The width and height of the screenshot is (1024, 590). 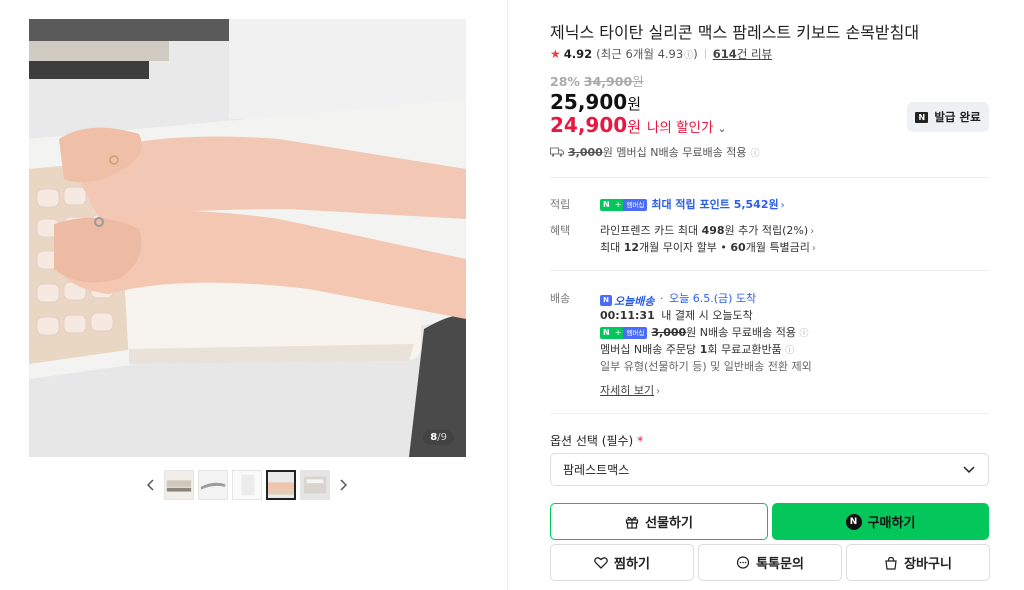 What do you see at coordinates (651, 230) in the screenshot?
I see `benefit-text: 라인프렌즈 카드 최대` at bounding box center [651, 230].